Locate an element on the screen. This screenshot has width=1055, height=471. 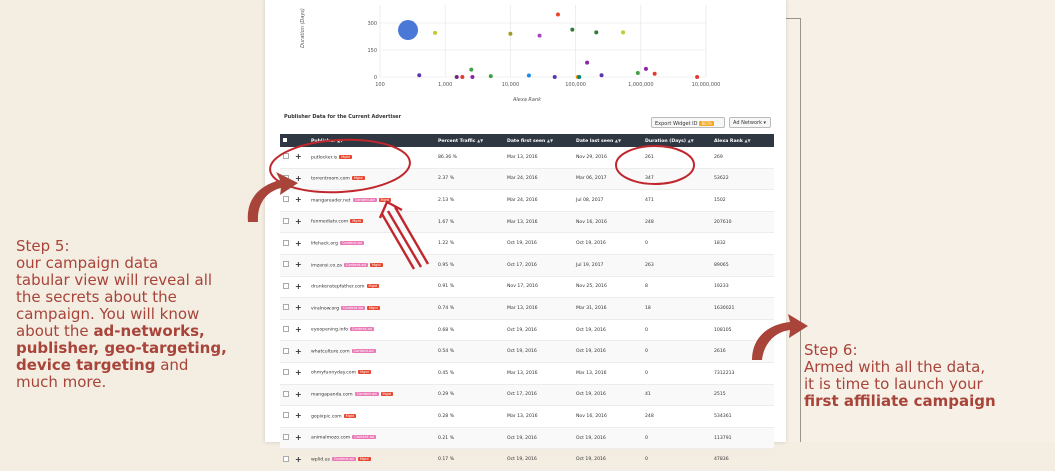
publisher-name: whatculture.com is located at coordinates (330, 351).